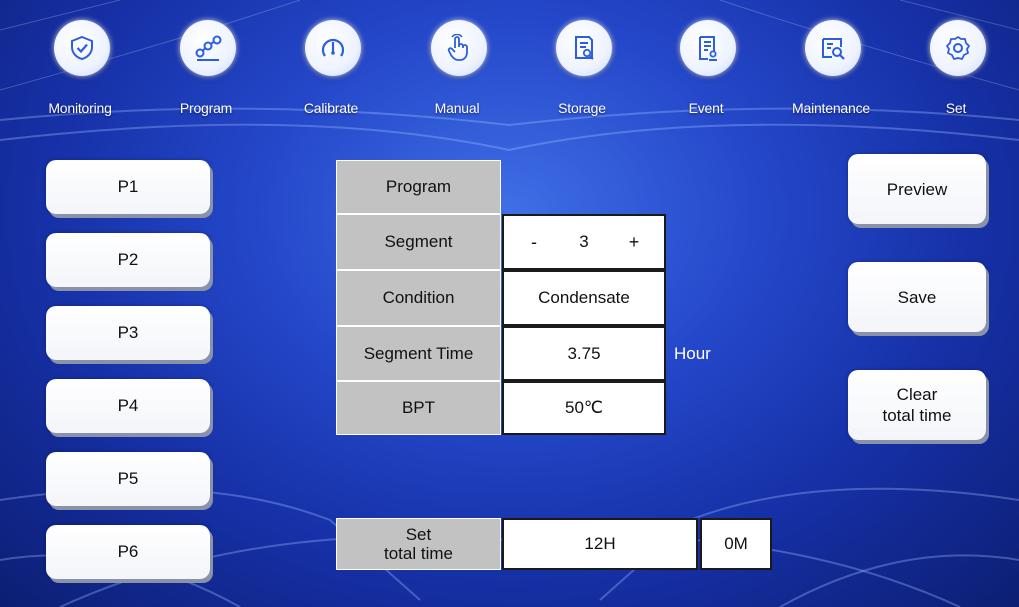  I want to click on segment-decrement-button: -, so click(534, 242).